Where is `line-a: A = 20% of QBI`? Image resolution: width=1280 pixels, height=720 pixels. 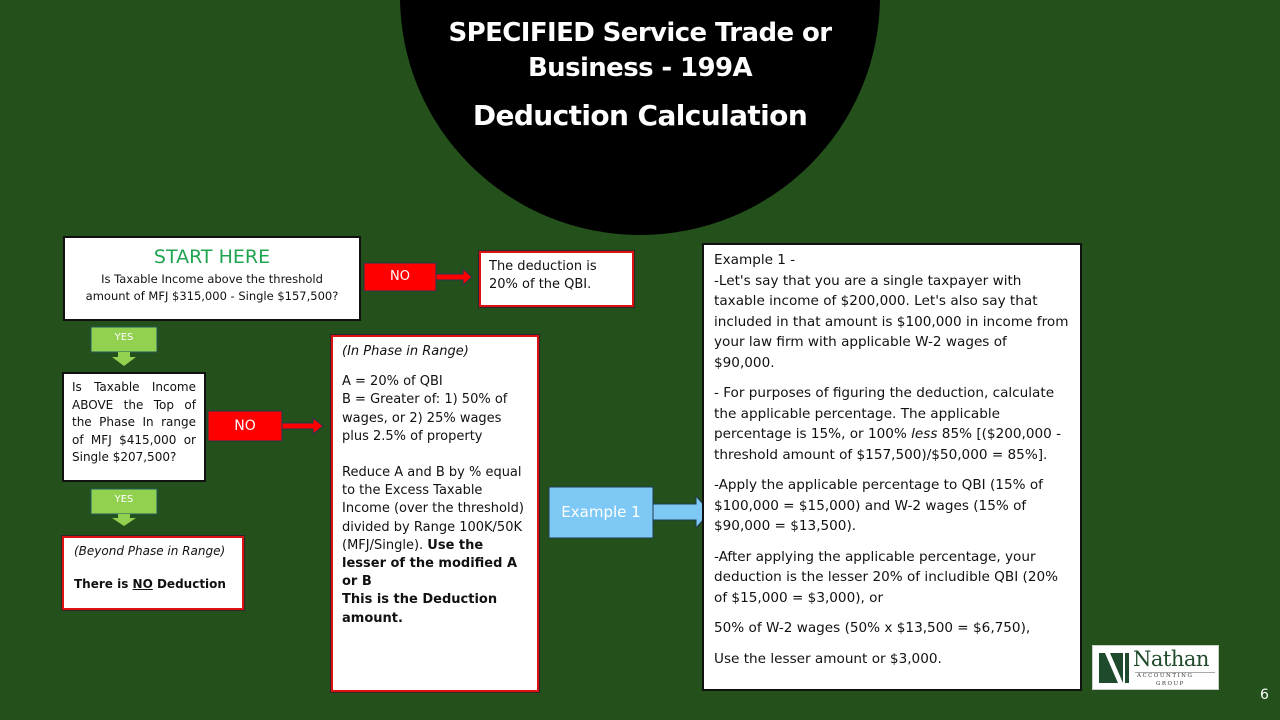 line-a: A = 20% of QBI is located at coordinates (392, 382).